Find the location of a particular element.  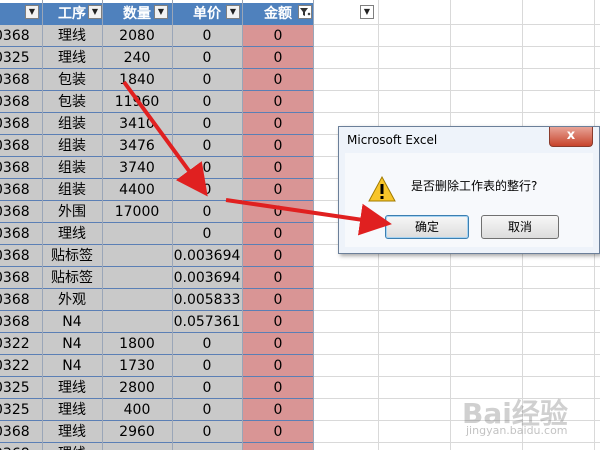

cell-quantity: 4400 is located at coordinates (137, 190).